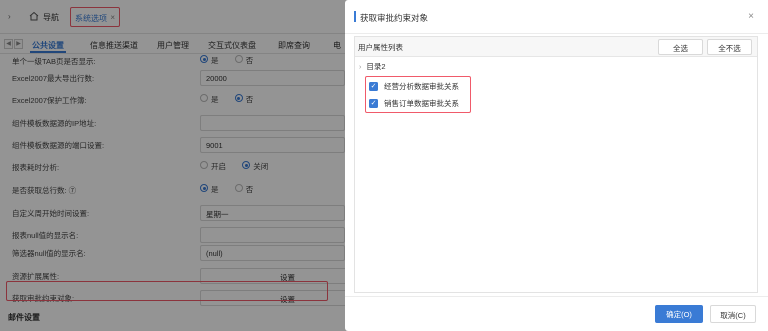 The height and width of the screenshot is (331, 768). What do you see at coordinates (556, 47) in the screenshot?
I see `panel-header: 用户属性列表 全选 全不选` at bounding box center [556, 47].